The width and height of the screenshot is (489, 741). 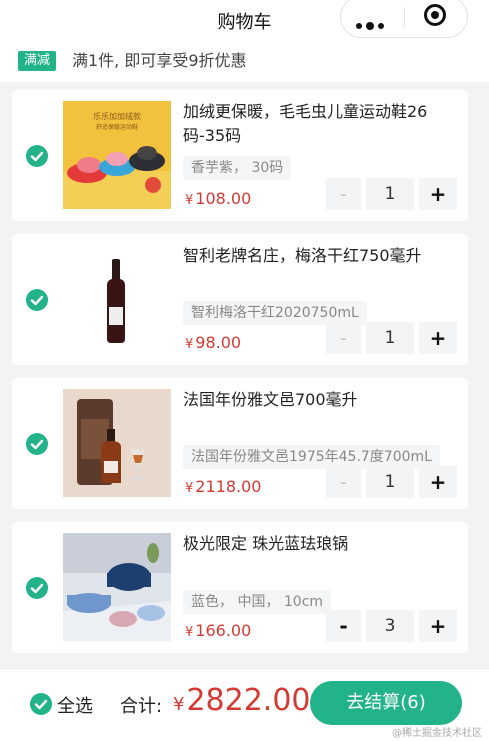 What do you see at coordinates (117, 155) in the screenshot?
I see `product-image: 乐乐加加绒款 舒适保暖运动鞋` at bounding box center [117, 155].